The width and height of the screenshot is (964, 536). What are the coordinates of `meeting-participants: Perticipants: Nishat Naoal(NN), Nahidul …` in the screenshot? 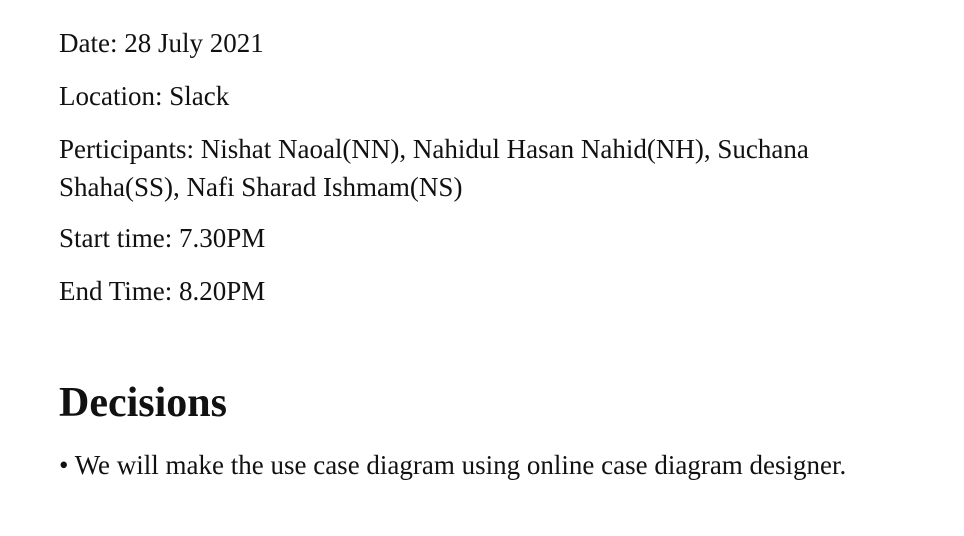 It's located at (434, 168).